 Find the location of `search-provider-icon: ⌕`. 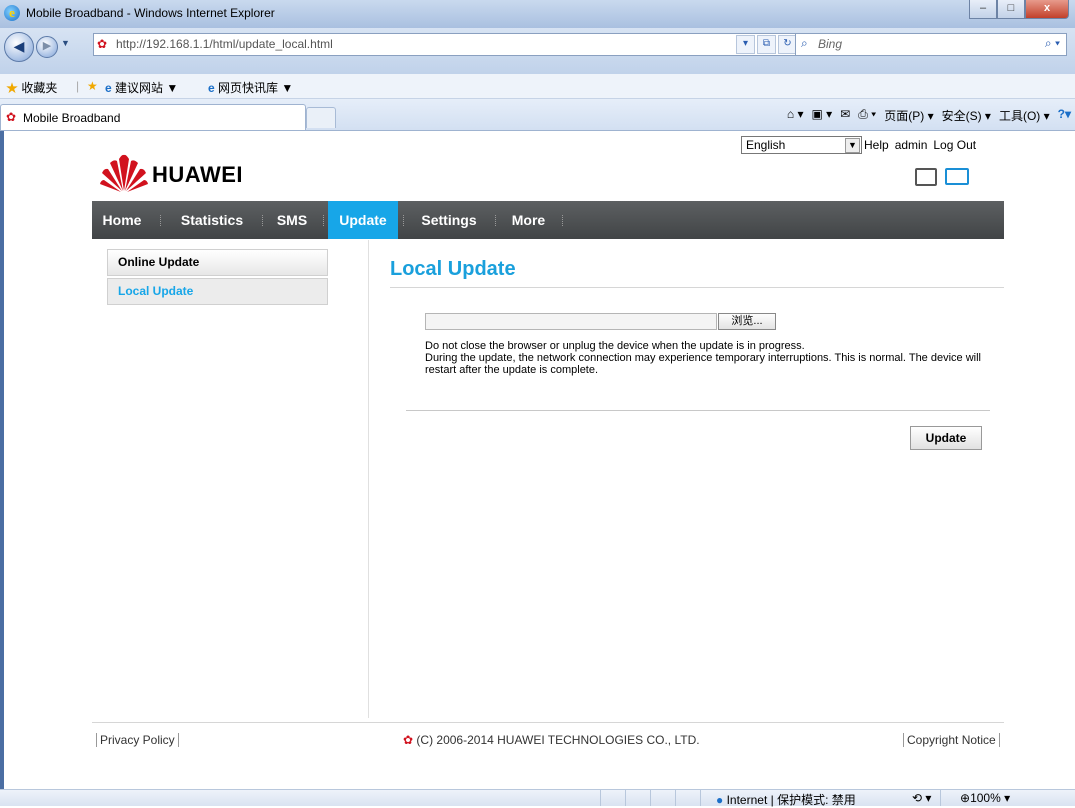

search-provider-icon: ⌕ is located at coordinates (804, 43).